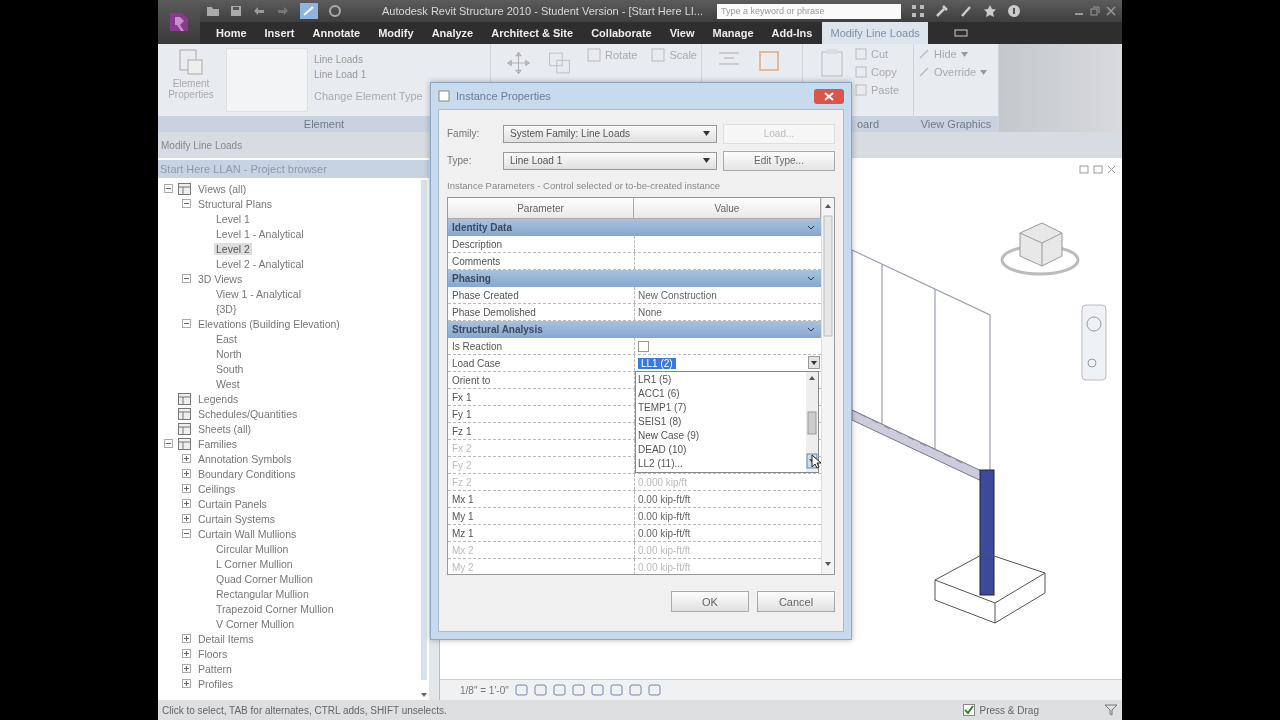 This screenshot has width=1280, height=720. What do you see at coordinates (245, 458) in the screenshot?
I see `tree-item: Annotation Symbols` at bounding box center [245, 458].